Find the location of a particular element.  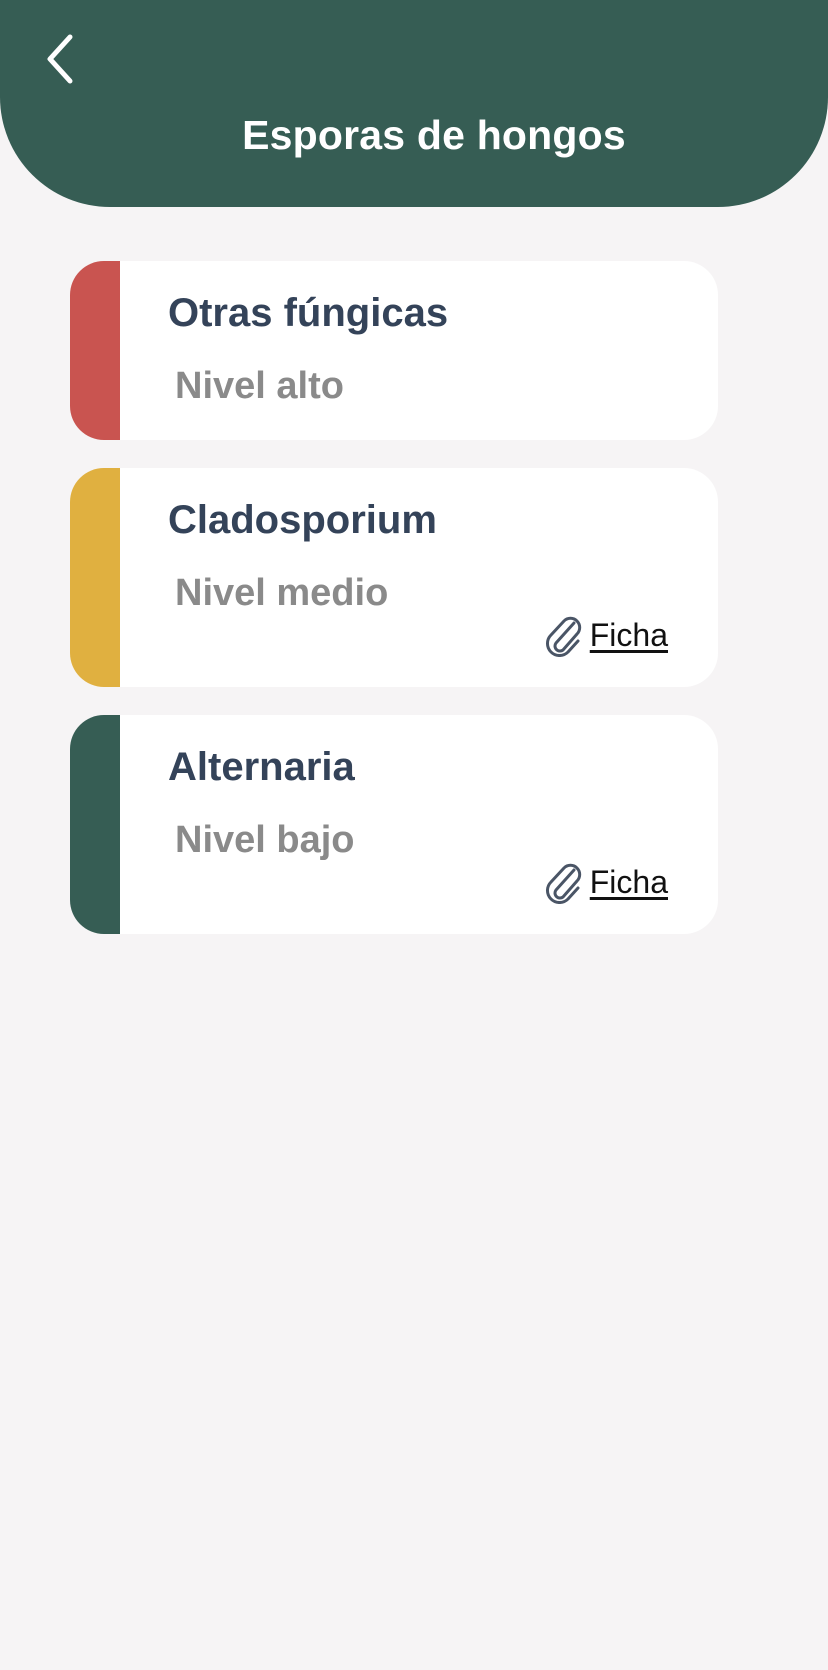

spore-level: Nivel medio is located at coordinates (282, 593).